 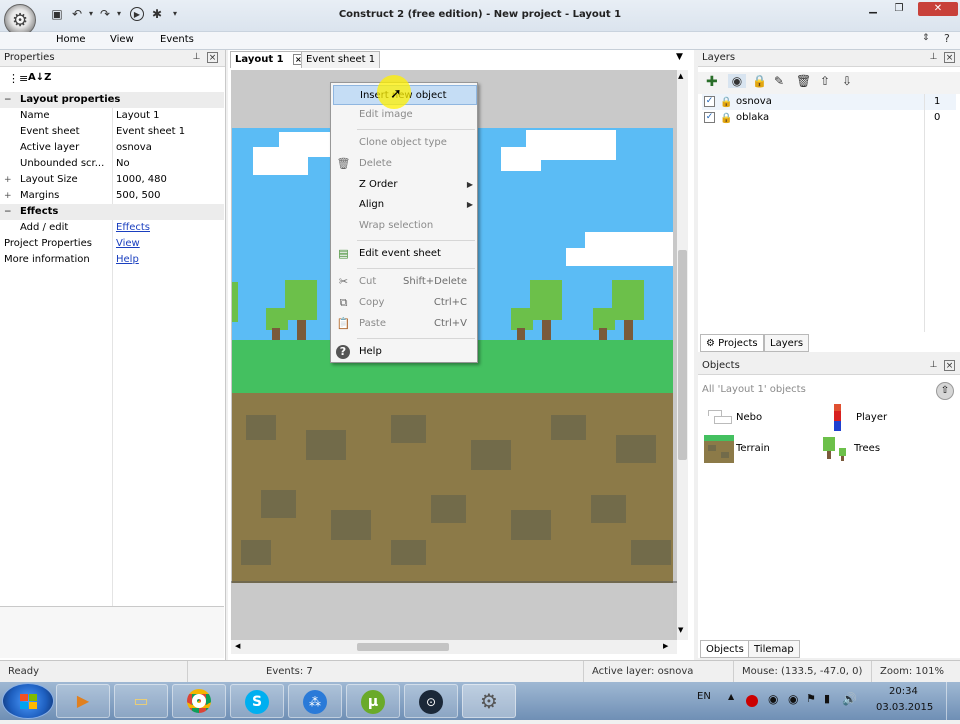 I want to click on object-item-player: Player, so click(x=884, y=418).